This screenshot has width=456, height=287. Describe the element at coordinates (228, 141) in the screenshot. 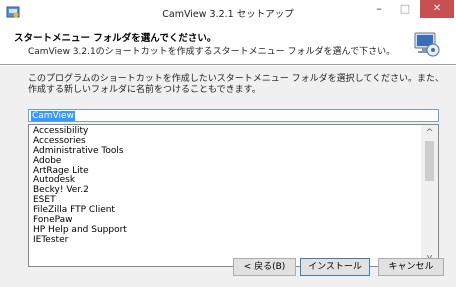

I see `list-item: Accessories` at that location.